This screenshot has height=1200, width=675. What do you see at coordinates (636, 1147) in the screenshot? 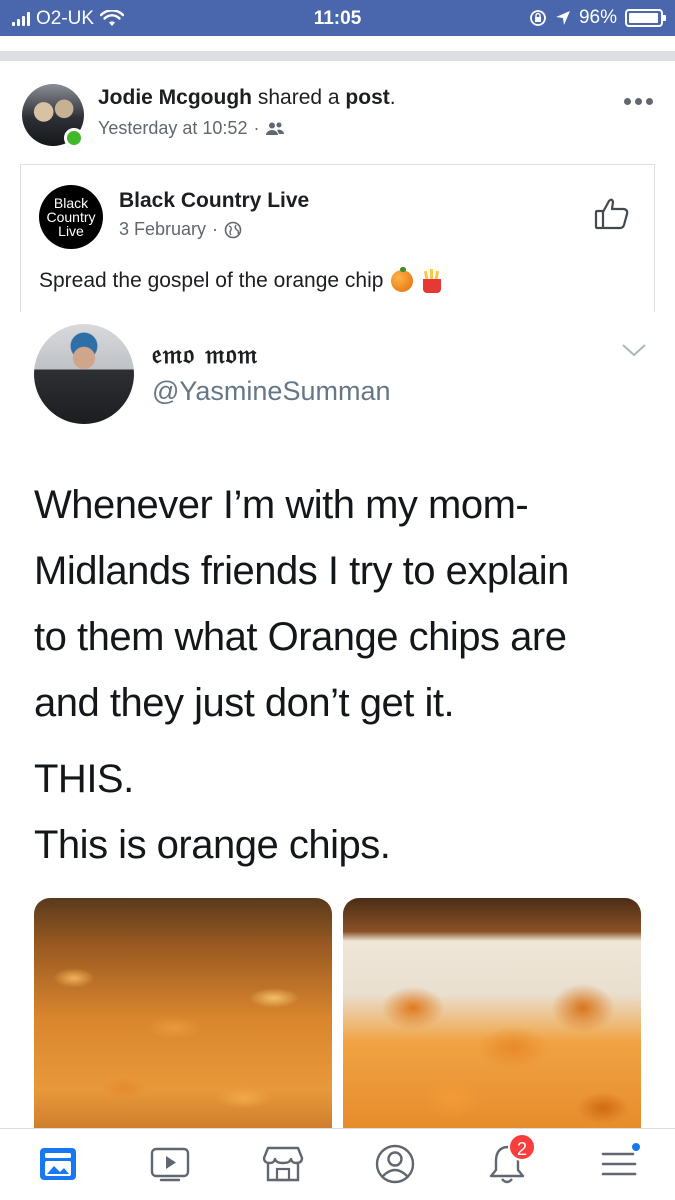
I see `menu-indicator-dot` at bounding box center [636, 1147].